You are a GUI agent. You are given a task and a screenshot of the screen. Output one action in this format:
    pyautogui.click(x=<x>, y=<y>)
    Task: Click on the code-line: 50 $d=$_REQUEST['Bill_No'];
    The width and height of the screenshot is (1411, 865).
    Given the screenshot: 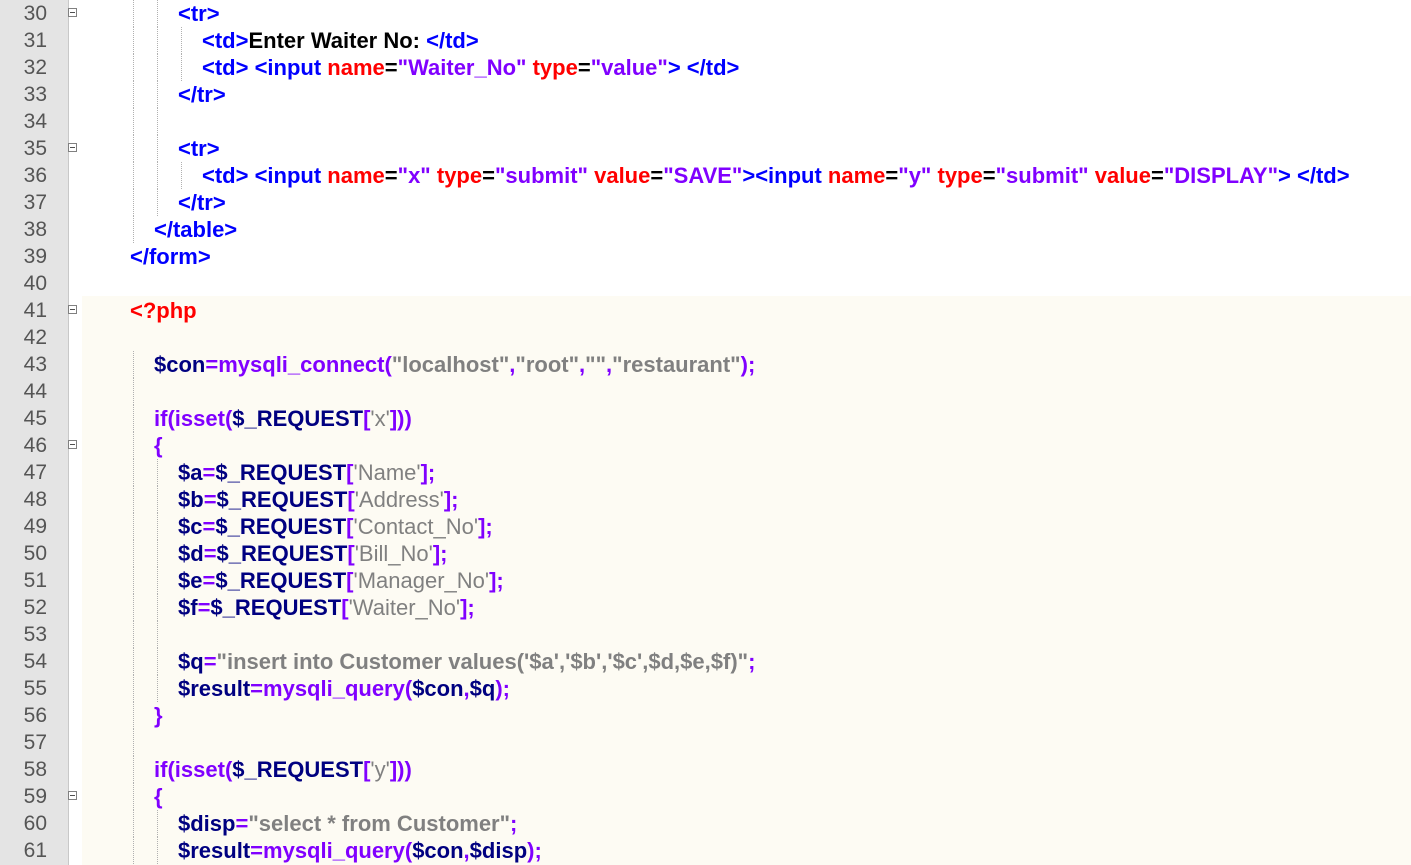 What is the action you would take?
    pyautogui.click(x=705, y=553)
    